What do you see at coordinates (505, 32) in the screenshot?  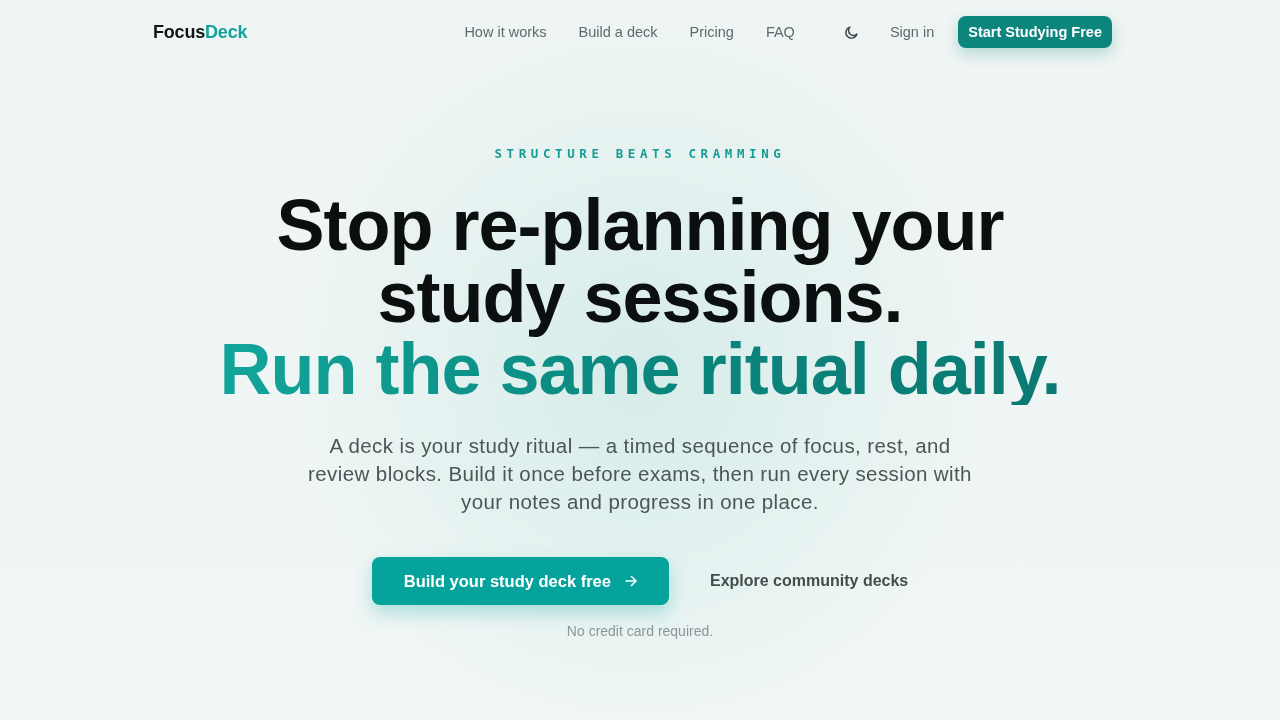 I see `nav-link: How it works` at bounding box center [505, 32].